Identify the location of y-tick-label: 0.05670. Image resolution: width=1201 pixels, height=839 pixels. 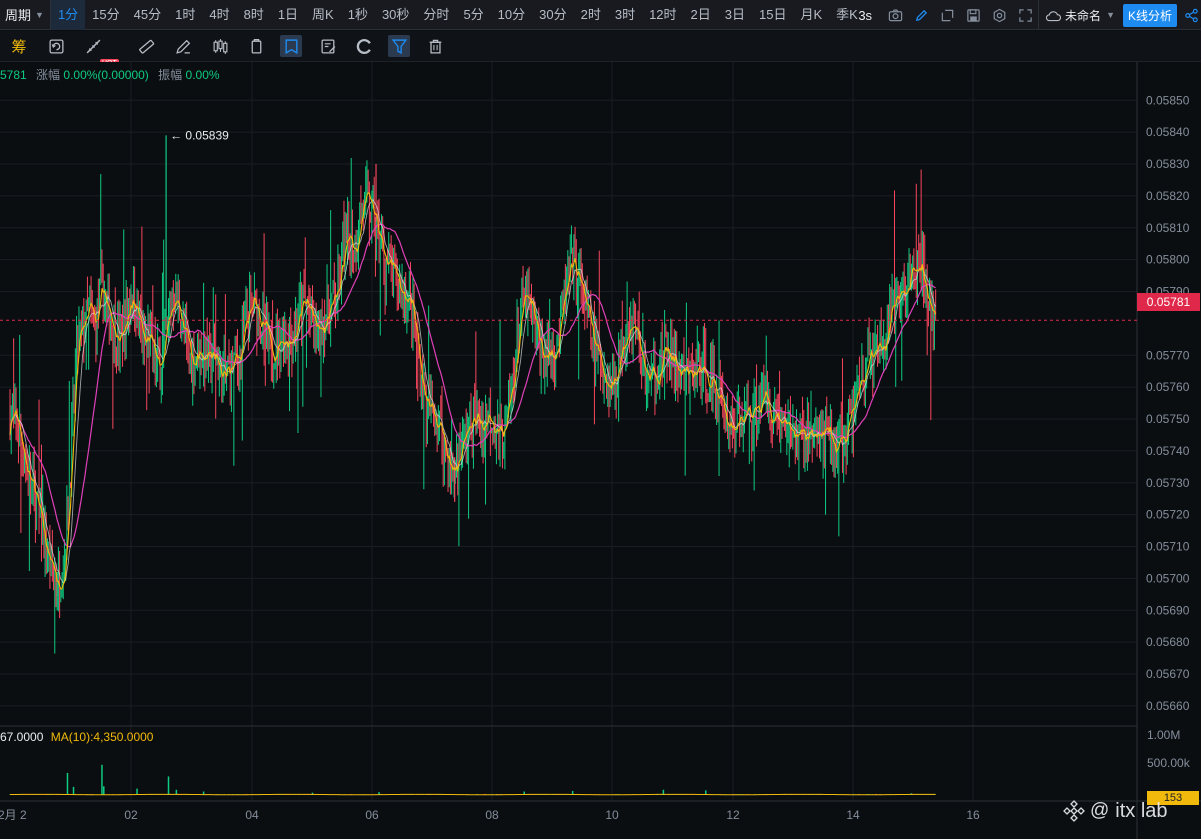
(1168, 674).